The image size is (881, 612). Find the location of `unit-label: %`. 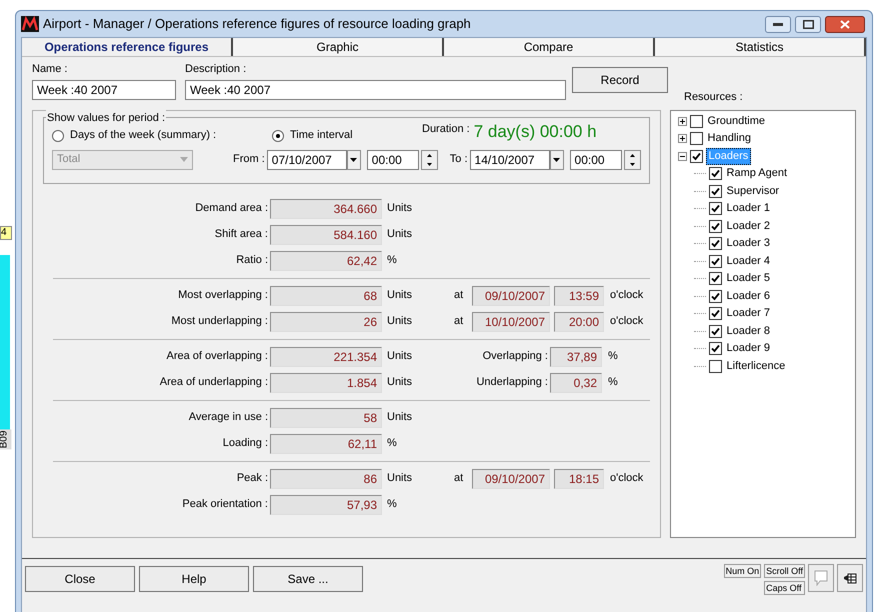

unit-label: % is located at coordinates (613, 356).